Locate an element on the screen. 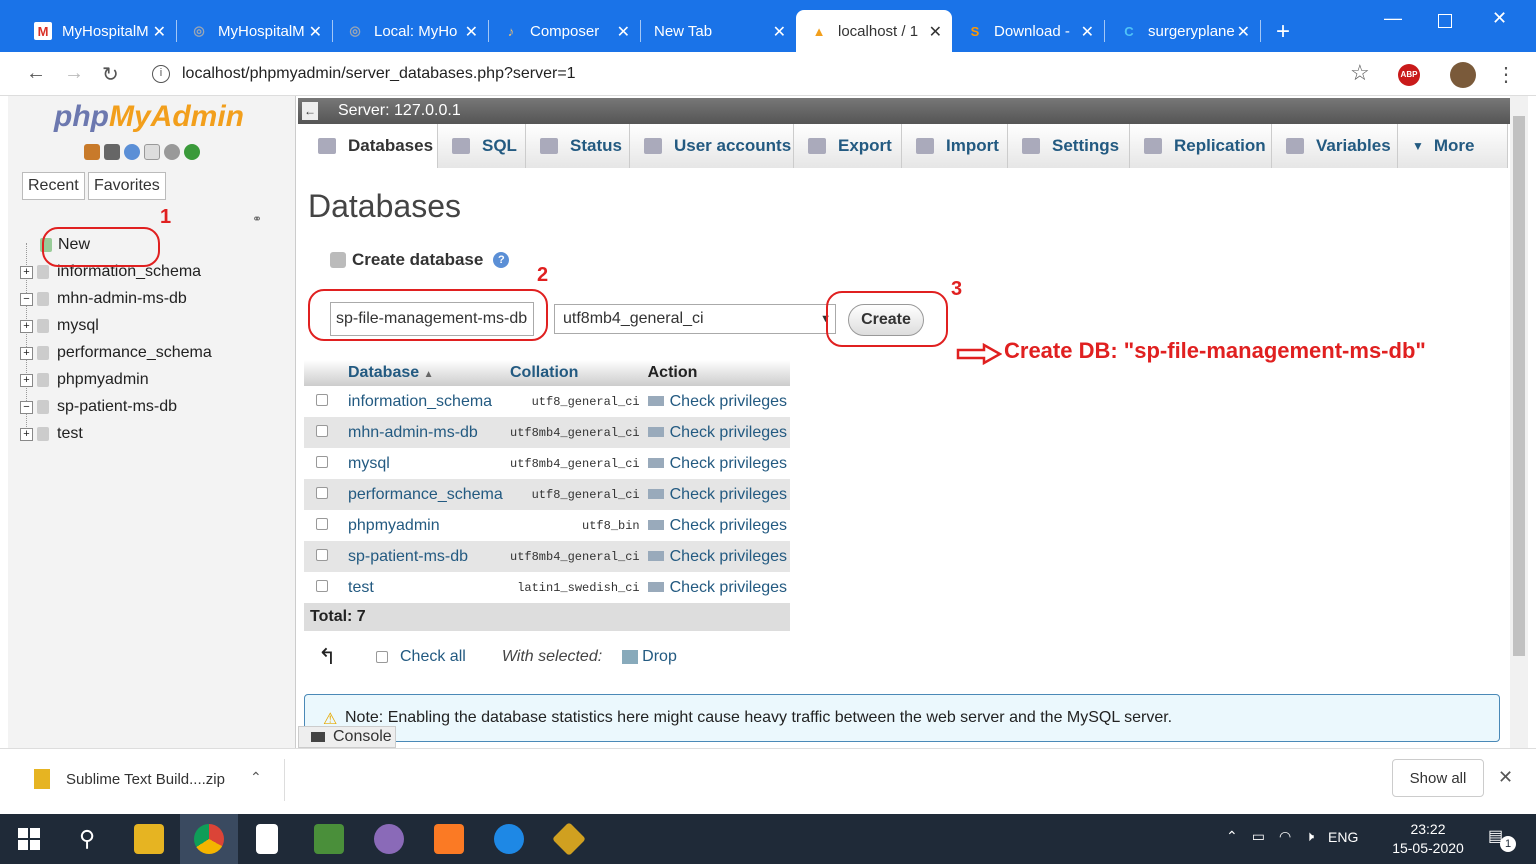 This screenshot has width=1536, height=864. browser-tab: S Download - ✕ is located at coordinates (1028, 31).